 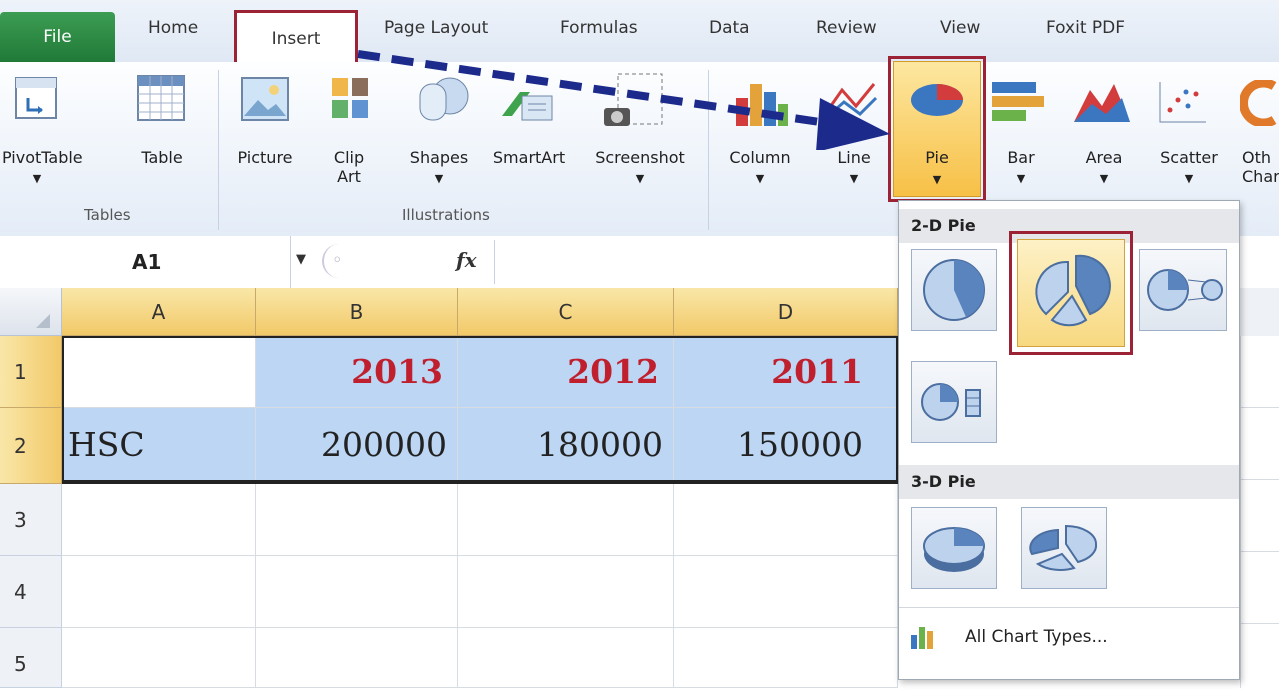 What do you see at coordinates (1260, 176) in the screenshot?
I see `other-charts-label-line2: Char` at bounding box center [1260, 176].